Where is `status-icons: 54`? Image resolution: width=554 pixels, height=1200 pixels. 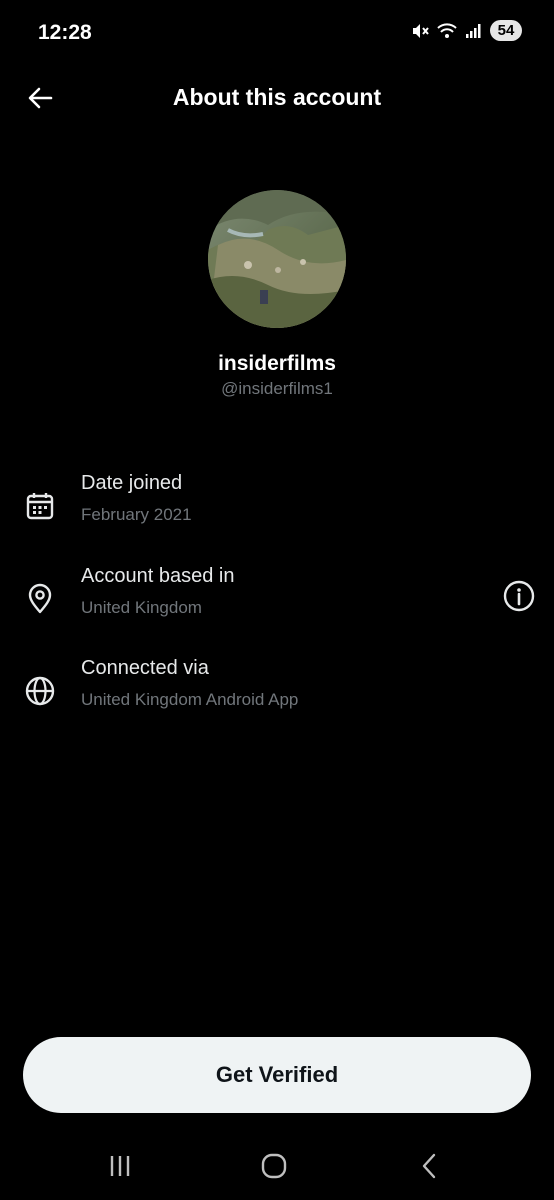
status-icons: 54 is located at coordinates (466, 30).